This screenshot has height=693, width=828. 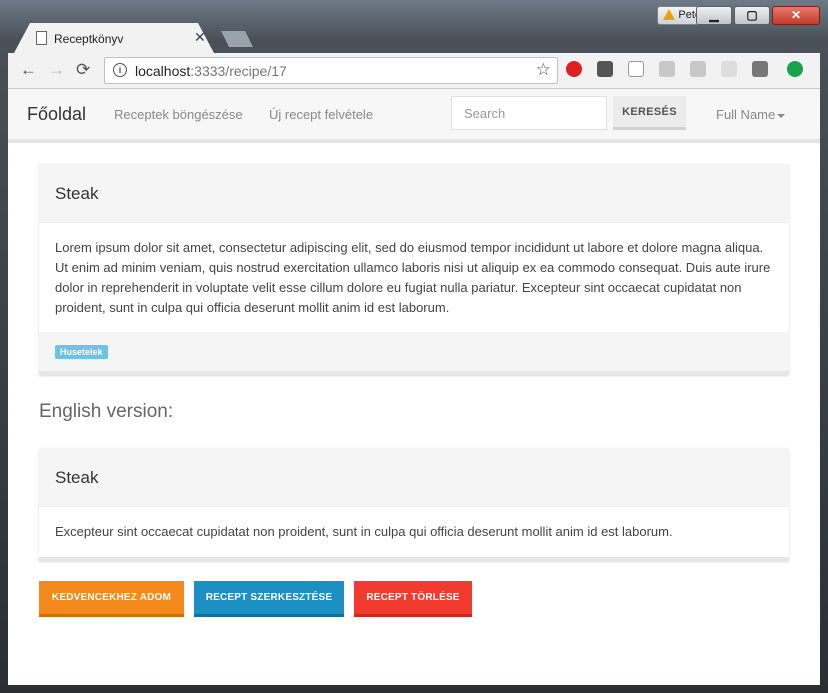 I want to click on browser-tab: Receptkönyv ✕, so click(x=114, y=38).